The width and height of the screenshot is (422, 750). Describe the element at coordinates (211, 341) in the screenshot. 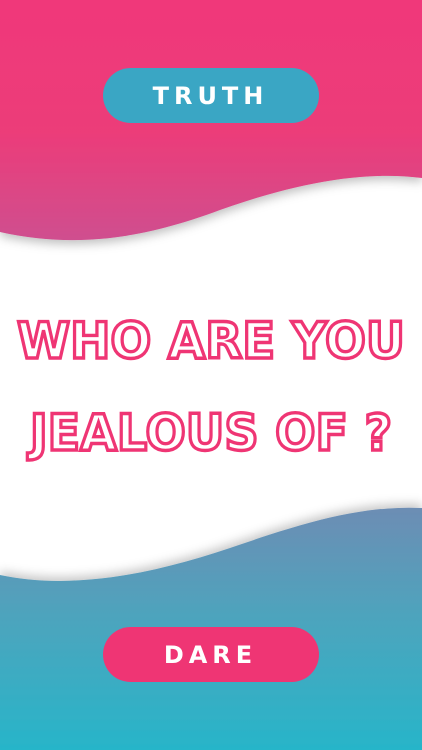

I see `question-line-1: WHO ARE YOU` at that location.